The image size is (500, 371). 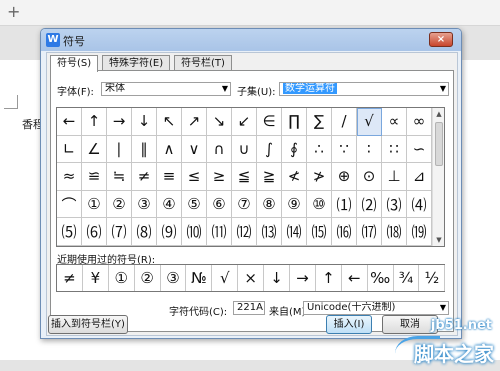 I want to click on recent-symbol-cell: №, so click(x=199, y=278).